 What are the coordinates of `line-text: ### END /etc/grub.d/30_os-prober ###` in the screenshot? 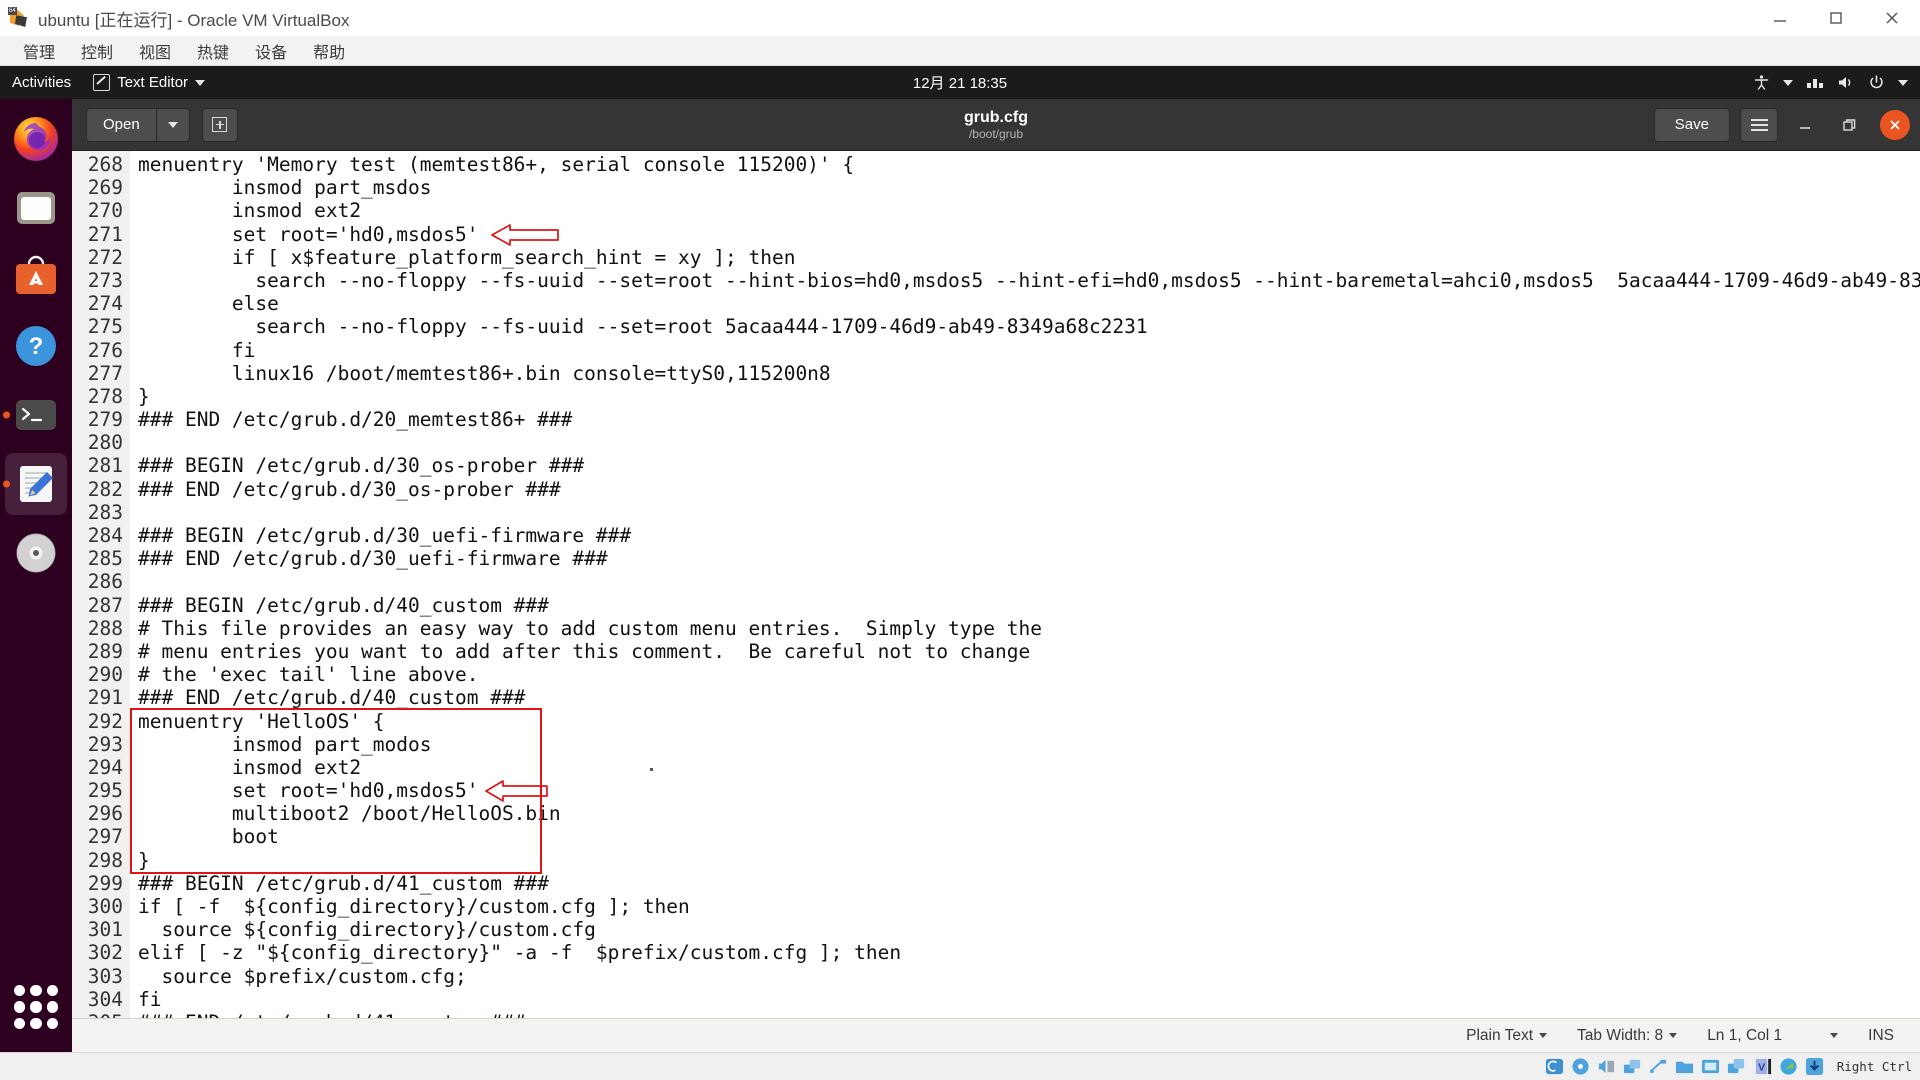 It's located at (349, 489).